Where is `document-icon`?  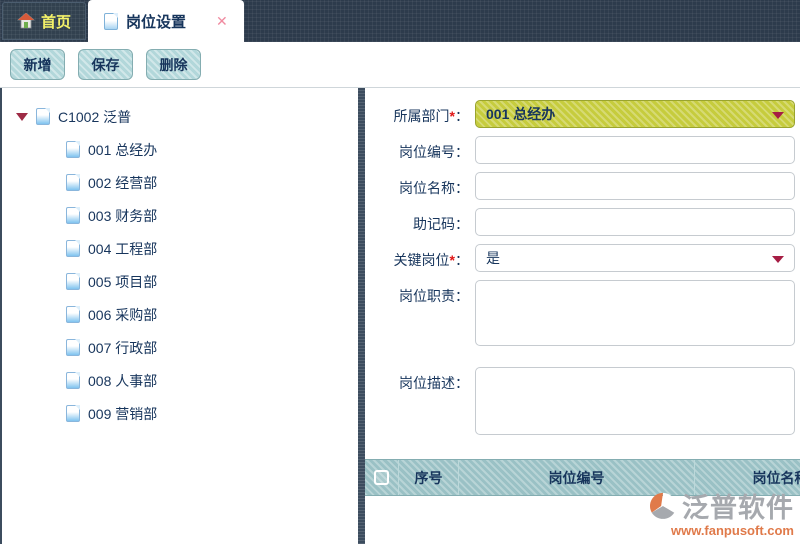
document-icon is located at coordinates (111, 21).